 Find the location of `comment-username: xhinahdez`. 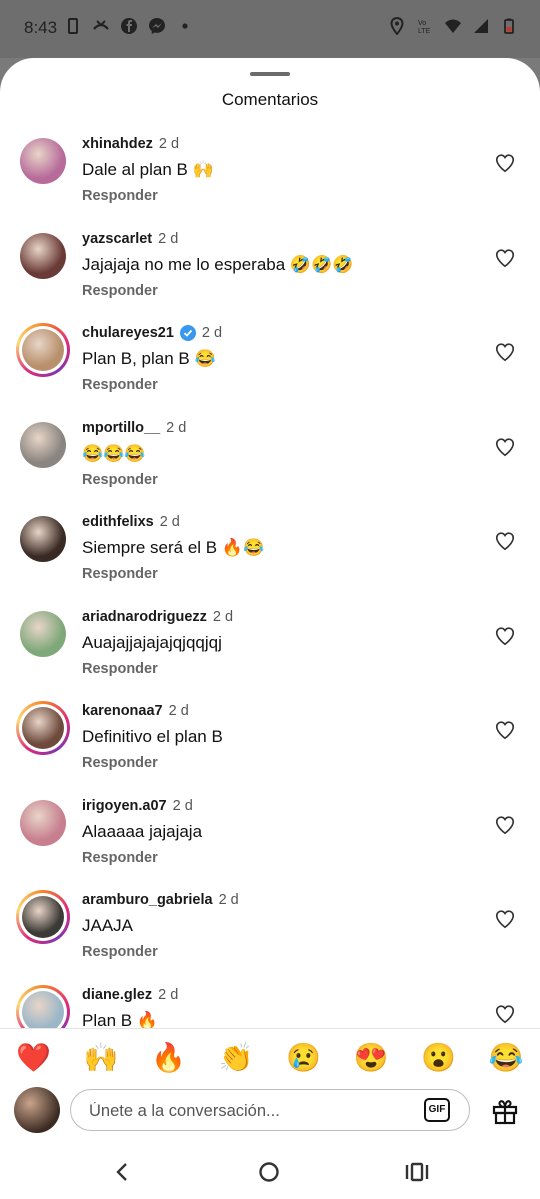

comment-username: xhinahdez is located at coordinates (117, 144).